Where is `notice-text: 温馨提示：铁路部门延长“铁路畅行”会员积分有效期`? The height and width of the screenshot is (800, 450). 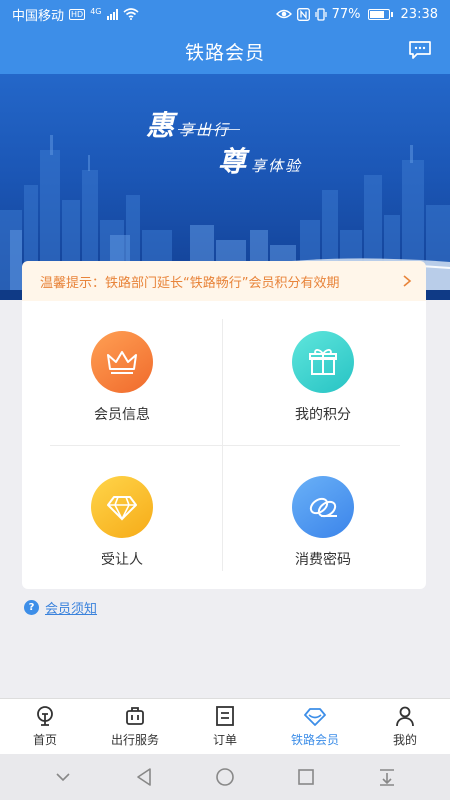 notice-text: 温馨提示：铁路部门延长“铁路畅行”会员积分有效期 is located at coordinates (190, 283).